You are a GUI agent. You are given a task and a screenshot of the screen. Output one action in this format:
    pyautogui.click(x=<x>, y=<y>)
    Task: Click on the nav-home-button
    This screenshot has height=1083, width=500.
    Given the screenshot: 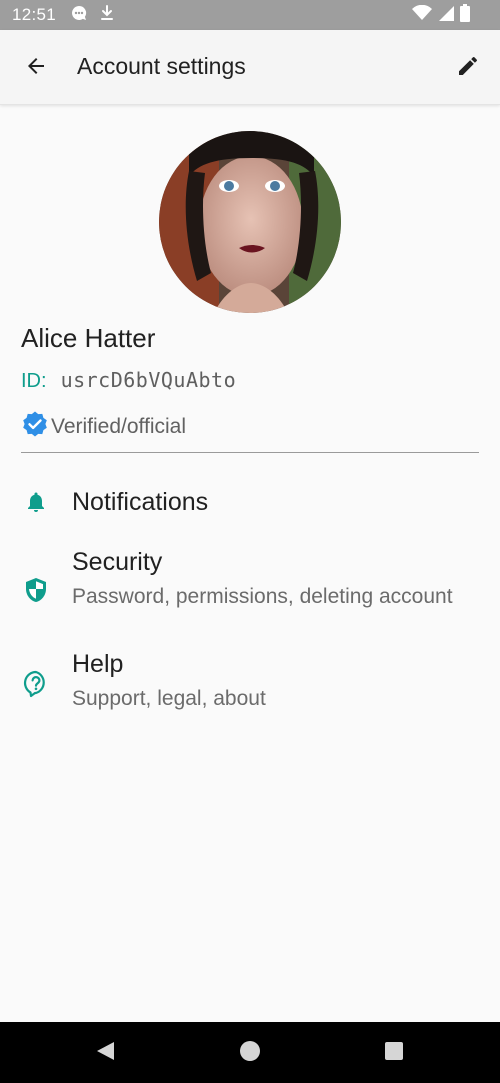 What is the action you would take?
    pyautogui.click(x=250, y=1053)
    